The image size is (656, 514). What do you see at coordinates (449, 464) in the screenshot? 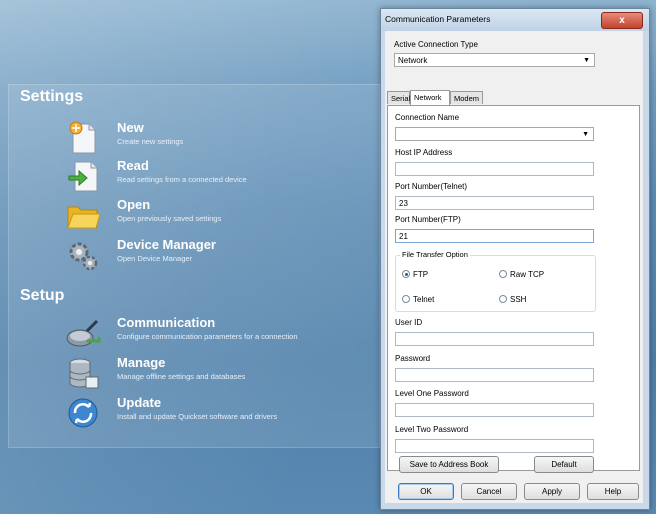
I see `save-to-address-book-button: Save to Address Book` at bounding box center [449, 464].